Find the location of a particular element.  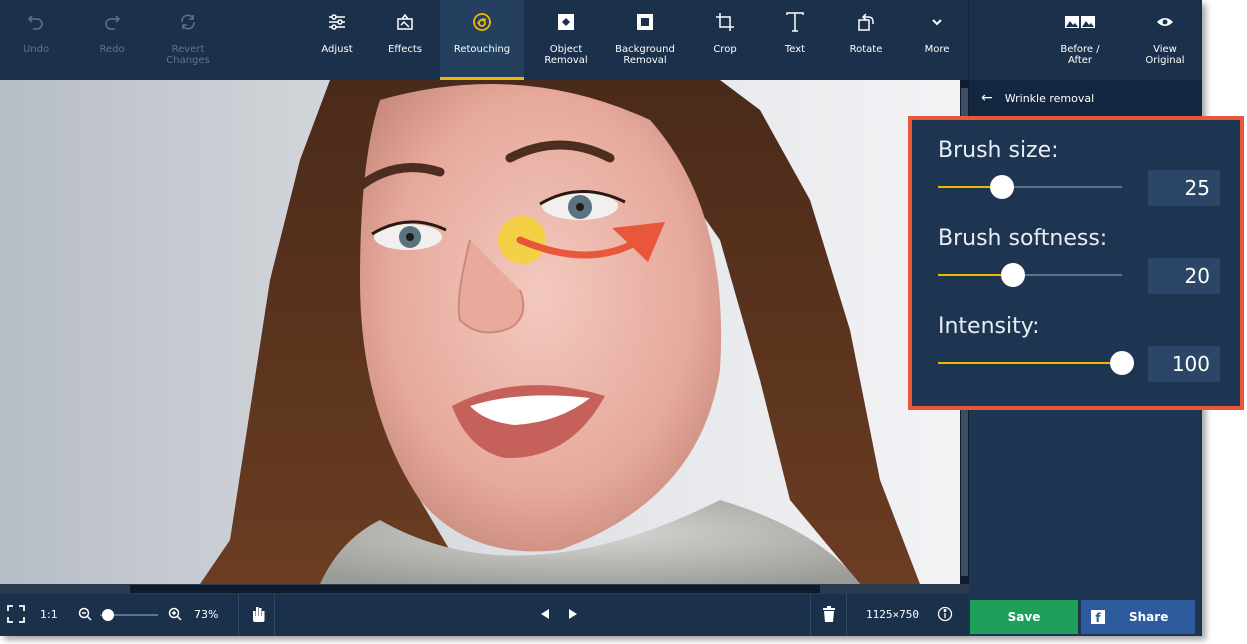

revert-label: Revert Changes is located at coordinates (188, 55).